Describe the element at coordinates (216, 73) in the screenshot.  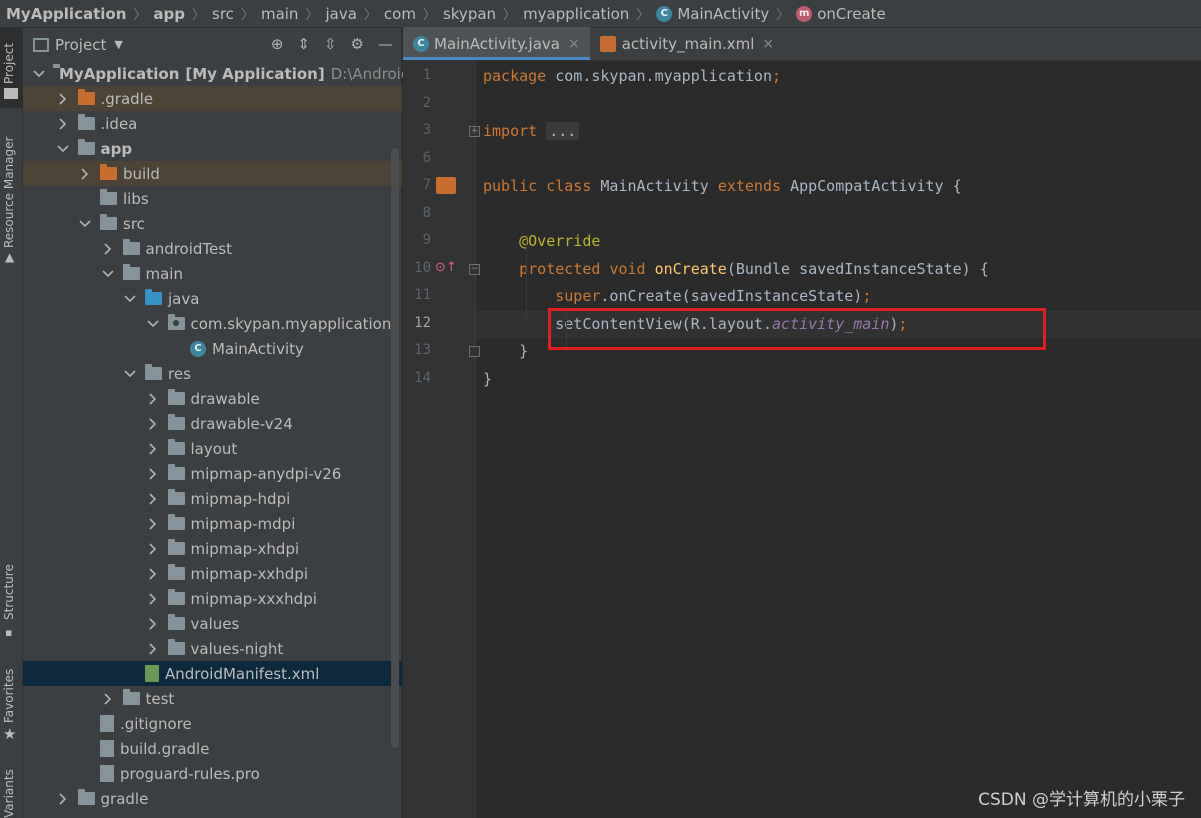
I see `tree-item: MyApplication [My Application] D:\Android` at that location.